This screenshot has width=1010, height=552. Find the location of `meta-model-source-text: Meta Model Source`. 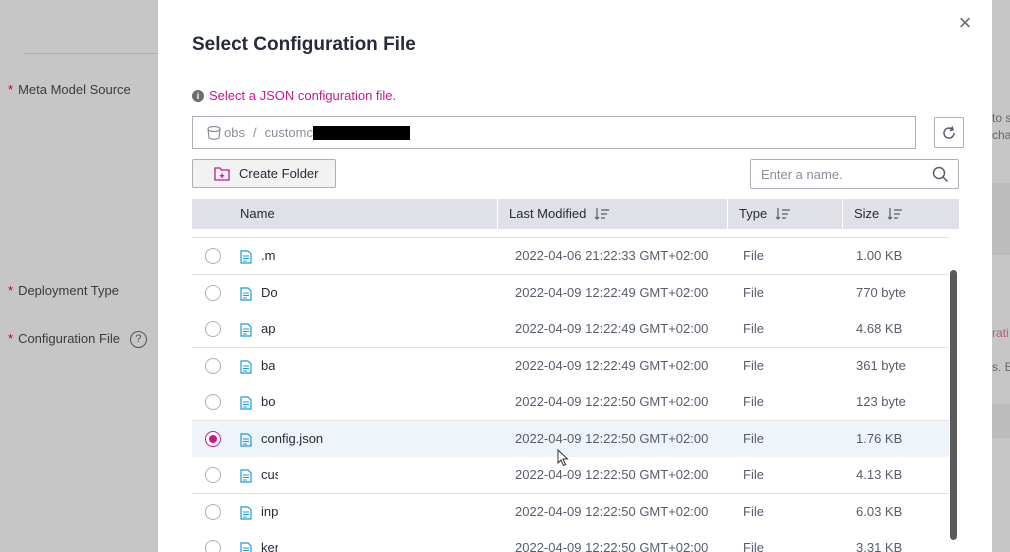

meta-model-source-text: Meta Model Source is located at coordinates (74, 89).